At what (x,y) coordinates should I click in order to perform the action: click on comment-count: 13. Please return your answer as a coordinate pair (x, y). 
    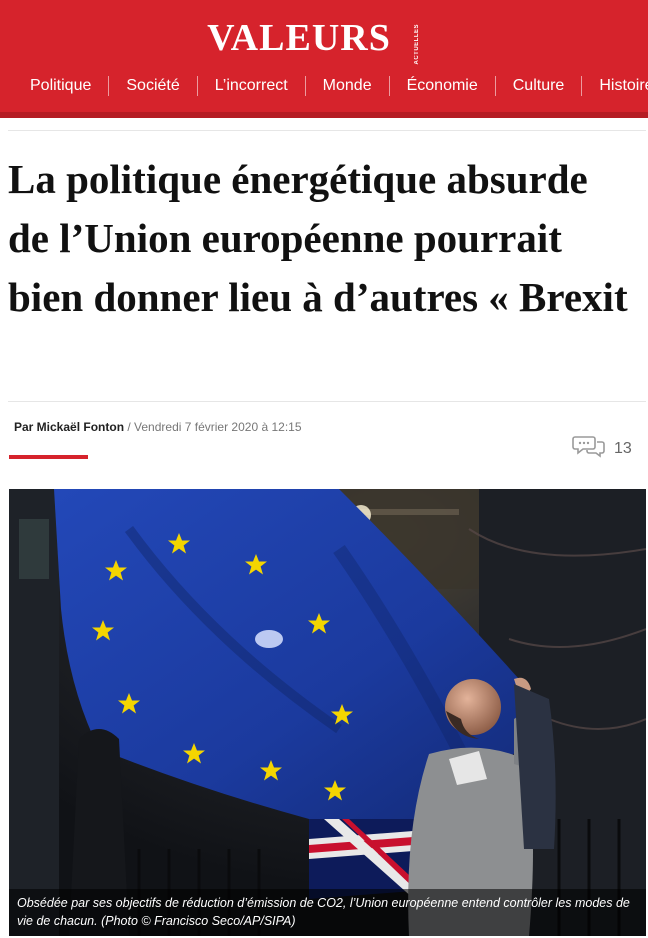
    Looking at the image, I should click on (623, 448).